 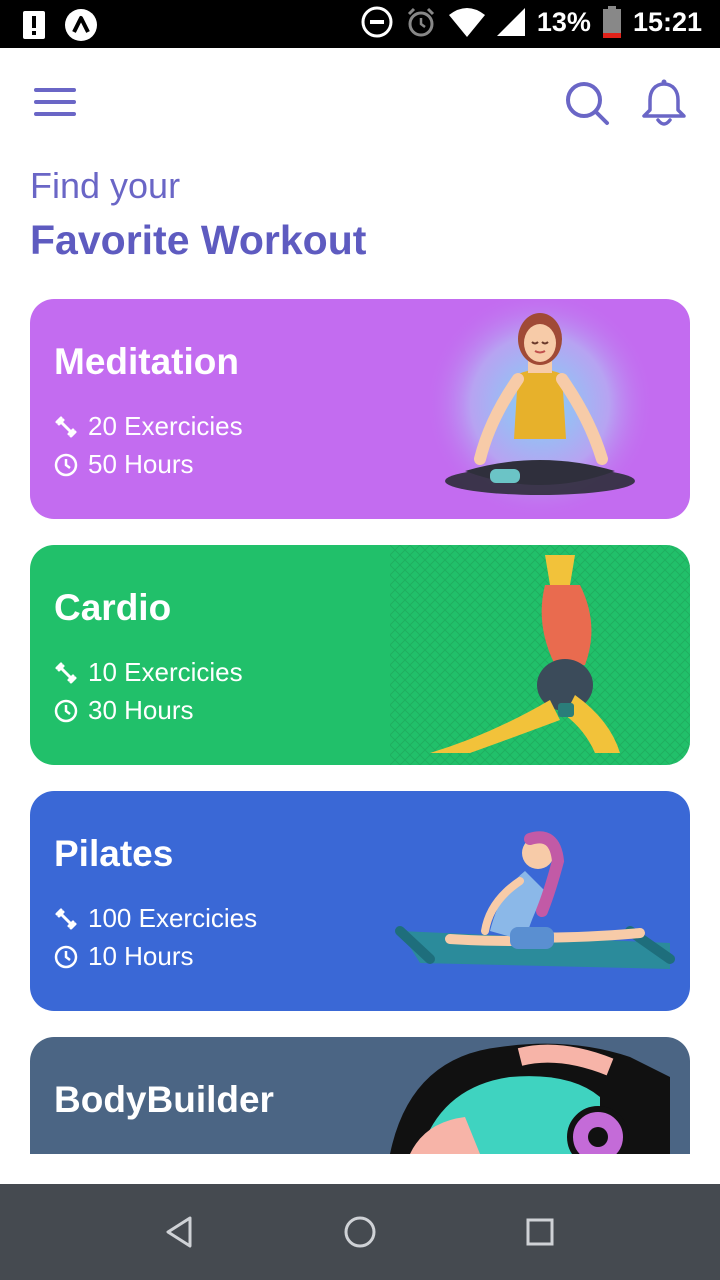 I want to click on recents-icon, so click(x=540, y=1232).